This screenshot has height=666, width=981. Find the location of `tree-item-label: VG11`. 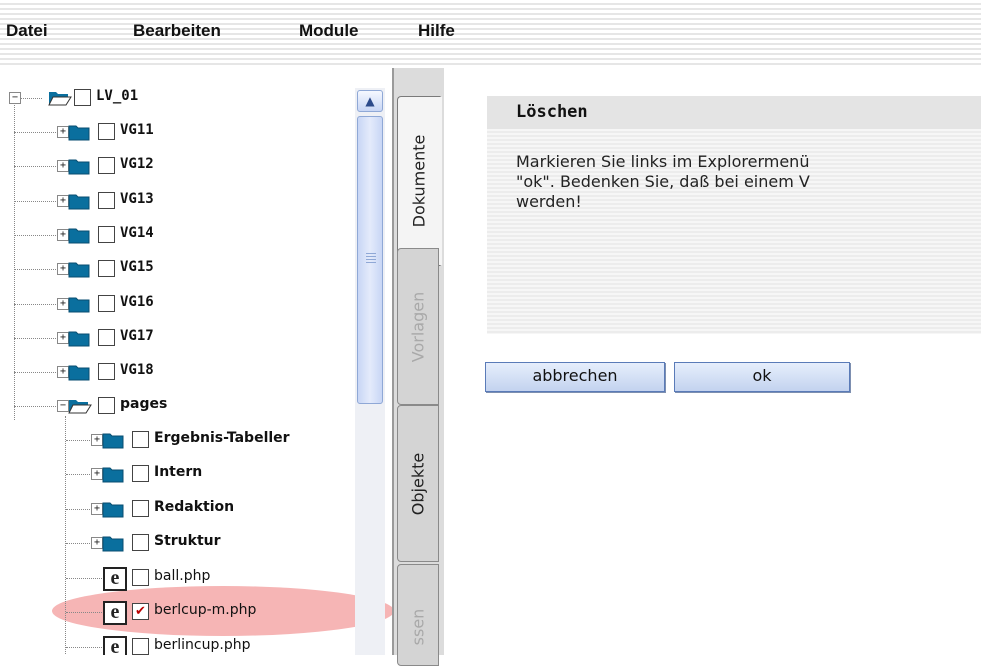

tree-item-label: VG11 is located at coordinates (137, 130).